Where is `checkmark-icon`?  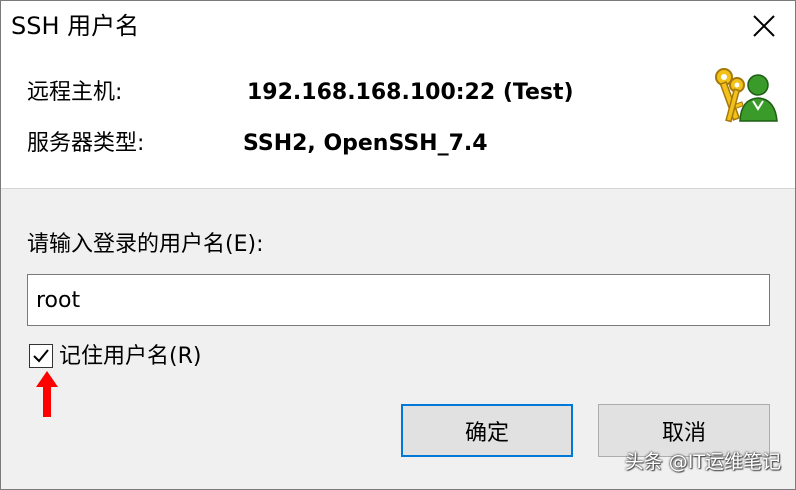 checkmark-icon is located at coordinates (41, 356).